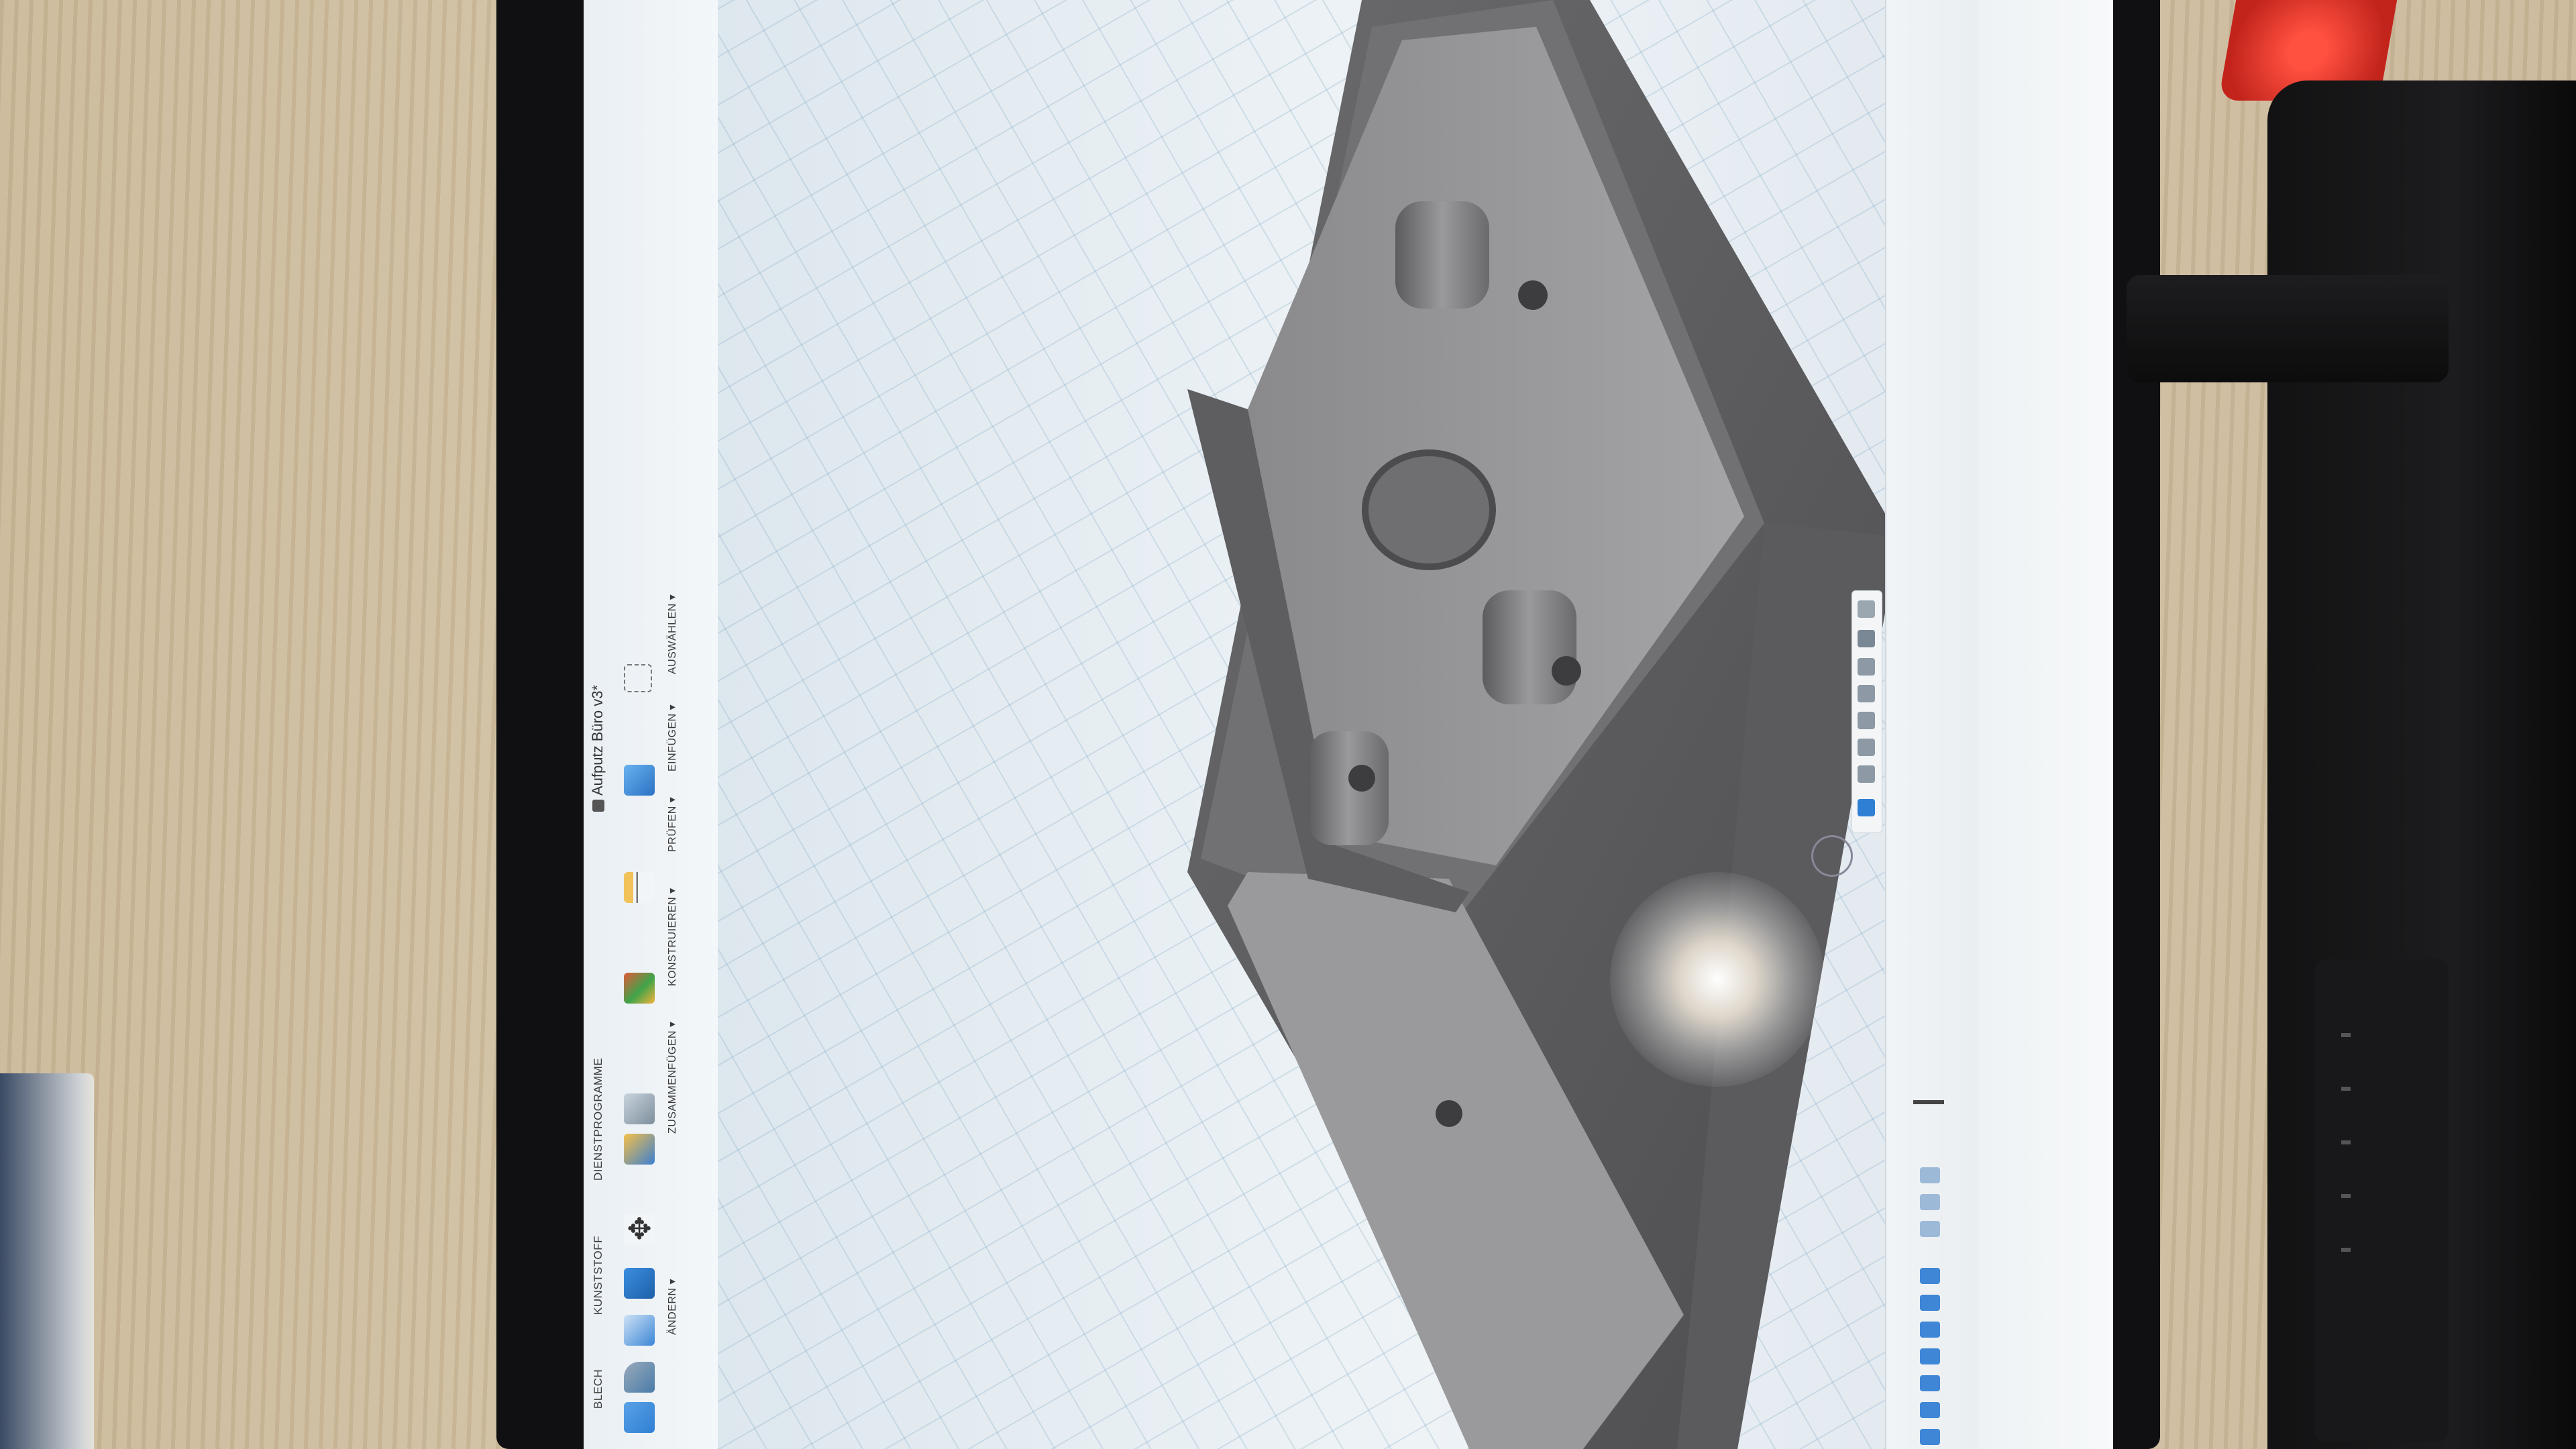 This screenshot has height=1449, width=2576. What do you see at coordinates (639, 1229) in the screenshot?
I see `move-icon: ✥` at bounding box center [639, 1229].